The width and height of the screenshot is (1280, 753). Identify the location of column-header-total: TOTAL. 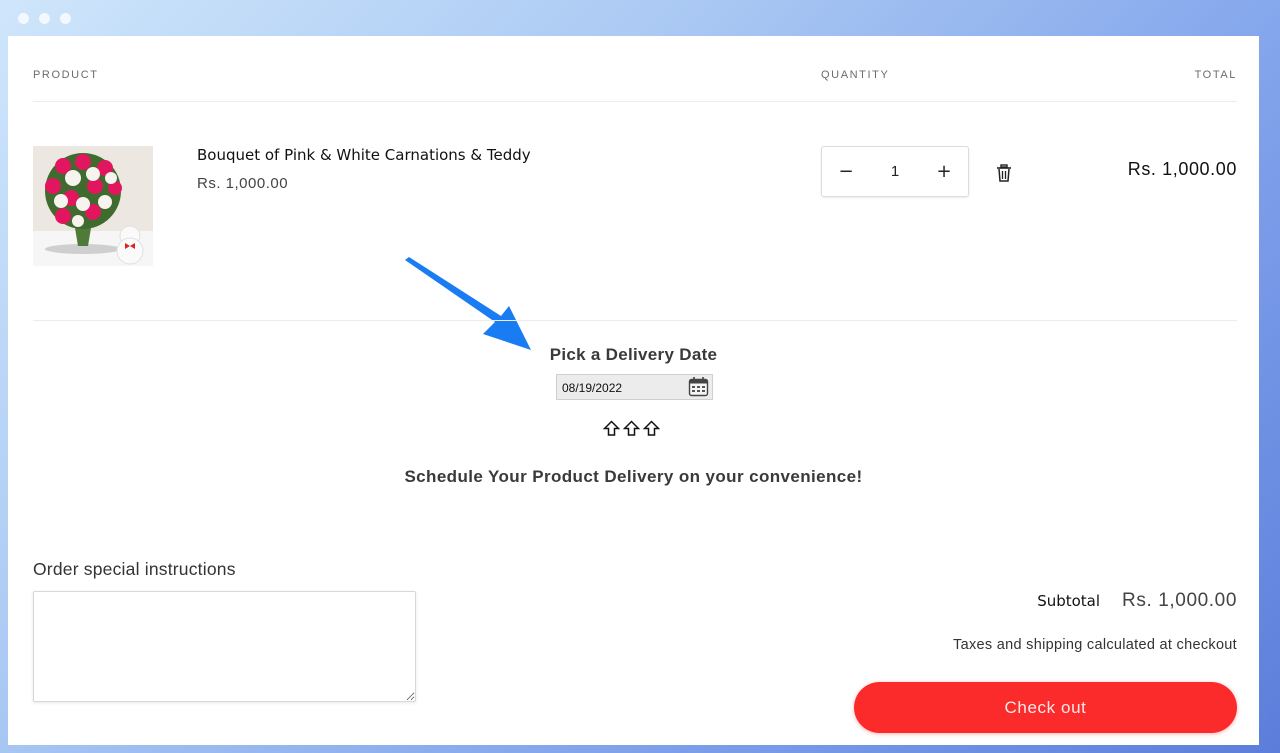
(1215, 75).